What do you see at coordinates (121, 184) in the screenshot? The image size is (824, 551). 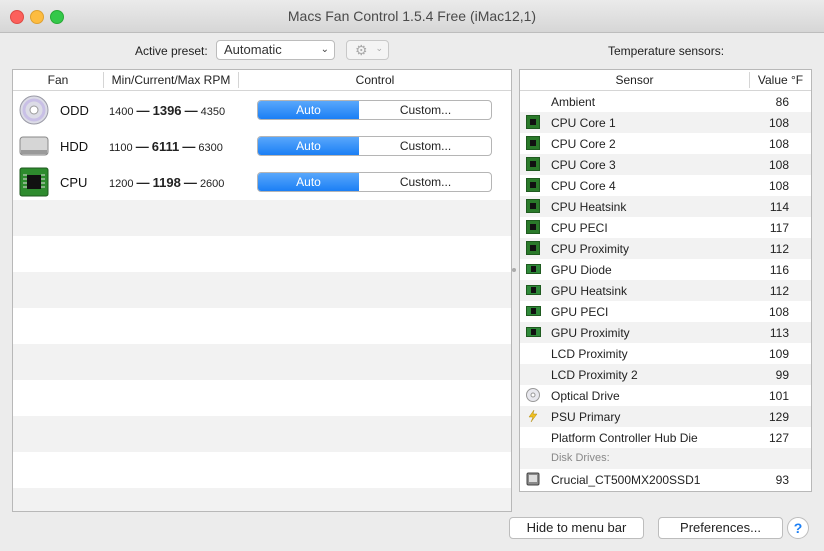 I see `fan-min-rpm: 1200` at bounding box center [121, 184].